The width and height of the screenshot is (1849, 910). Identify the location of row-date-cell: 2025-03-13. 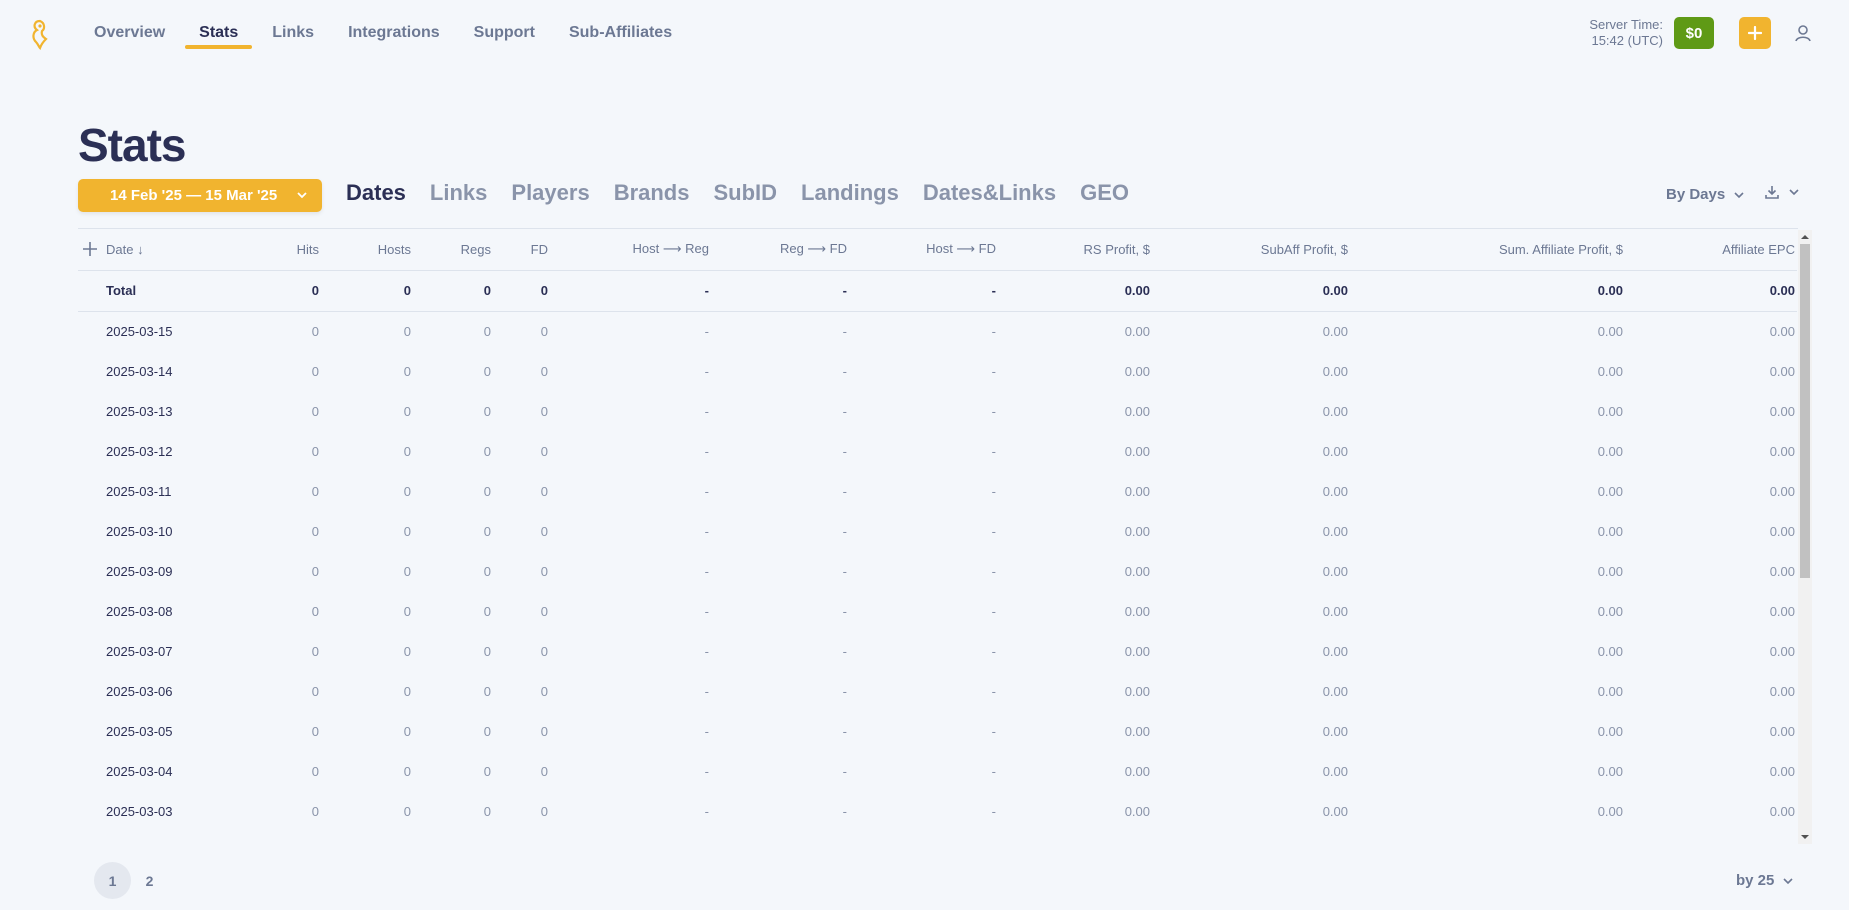
(139, 411).